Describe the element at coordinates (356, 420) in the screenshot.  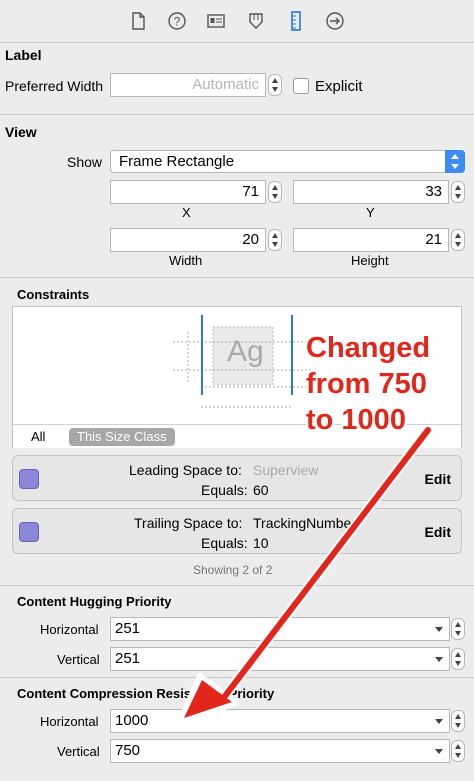
I see `annotation-line-3: to 1000` at that location.